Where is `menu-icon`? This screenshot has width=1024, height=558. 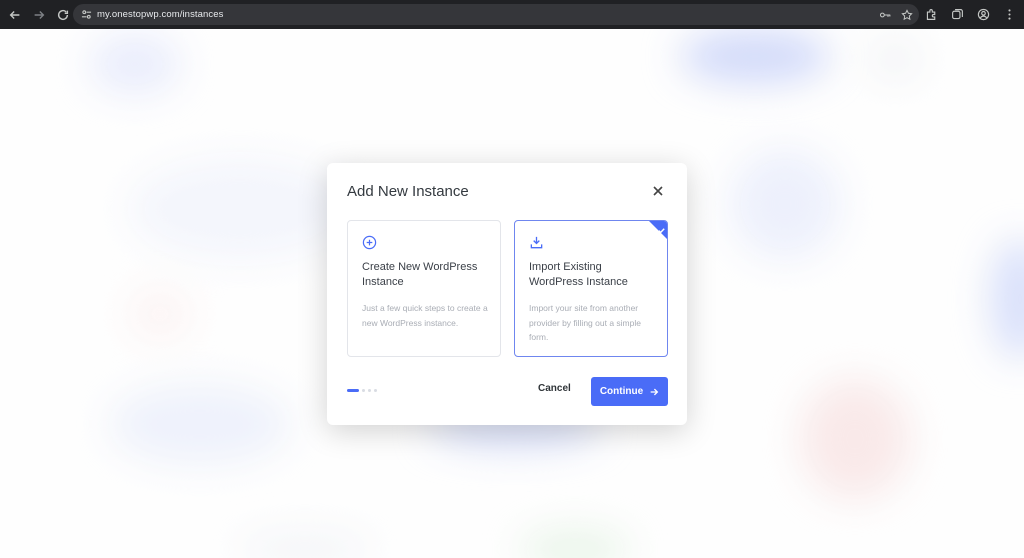
menu-icon is located at coordinates (1009, 15).